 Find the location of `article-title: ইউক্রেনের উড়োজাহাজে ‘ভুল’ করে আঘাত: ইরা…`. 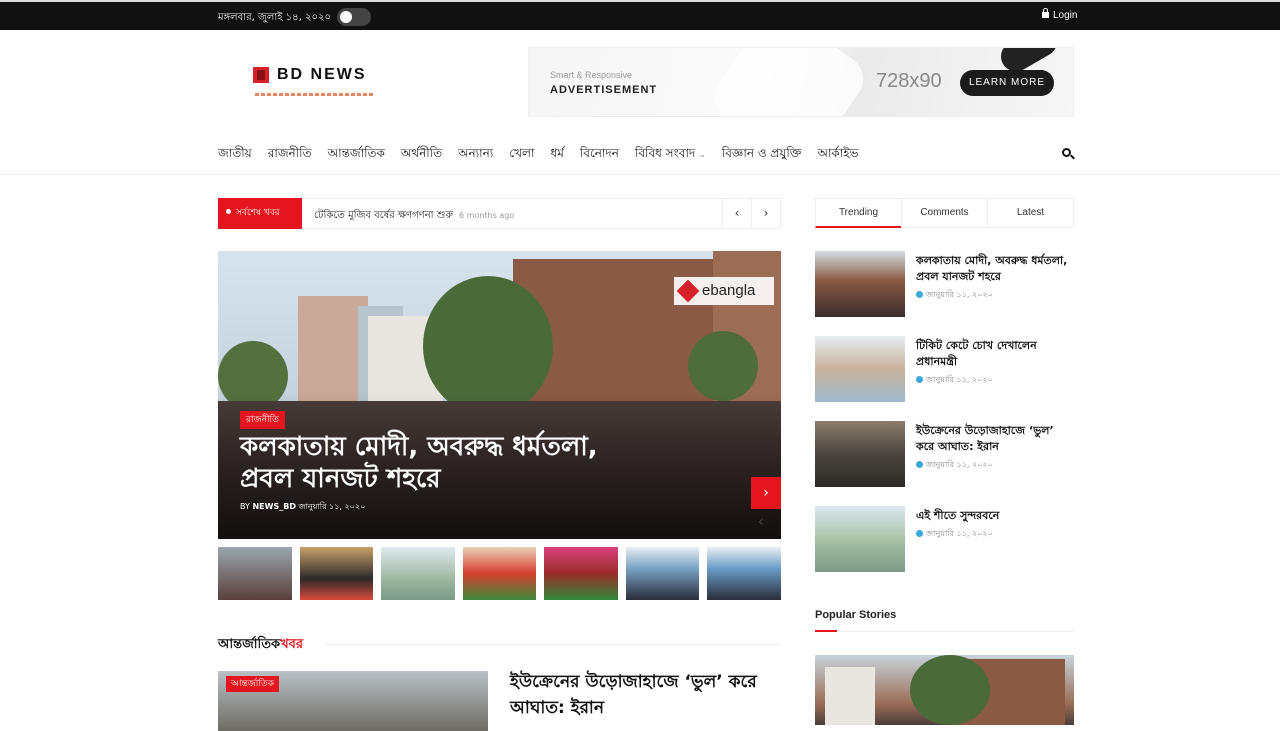

article-title: ইউক্রেনের উড়োজাহাজে ‘ভুল’ করে আঘাত: ইরা… is located at coordinates (645, 695).